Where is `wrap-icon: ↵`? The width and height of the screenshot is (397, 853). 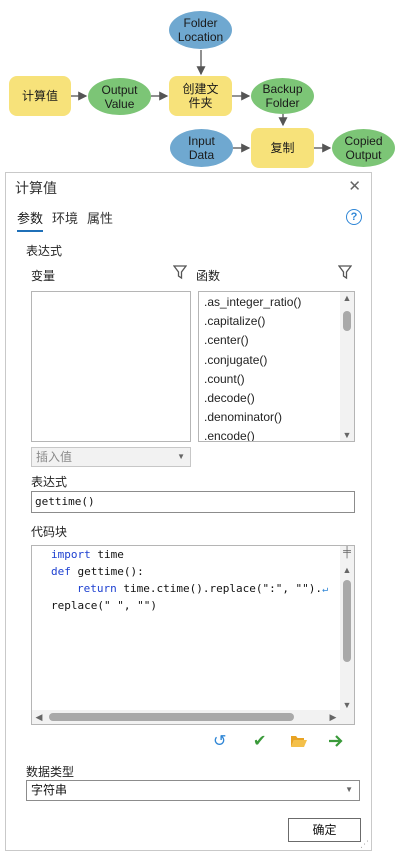 wrap-icon: ↵ is located at coordinates (325, 589).